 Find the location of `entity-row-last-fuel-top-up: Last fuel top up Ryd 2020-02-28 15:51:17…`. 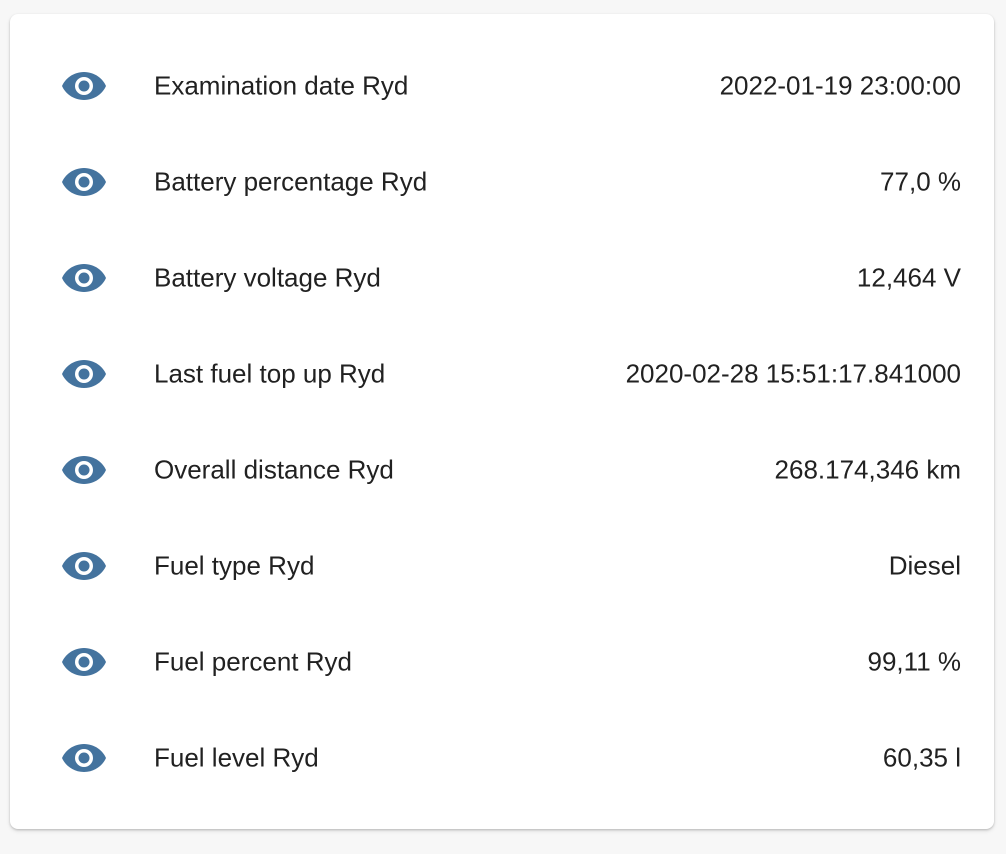

entity-row-last-fuel-top-up: Last fuel top up Ryd 2020-02-28 15:51:17… is located at coordinates (502, 374).